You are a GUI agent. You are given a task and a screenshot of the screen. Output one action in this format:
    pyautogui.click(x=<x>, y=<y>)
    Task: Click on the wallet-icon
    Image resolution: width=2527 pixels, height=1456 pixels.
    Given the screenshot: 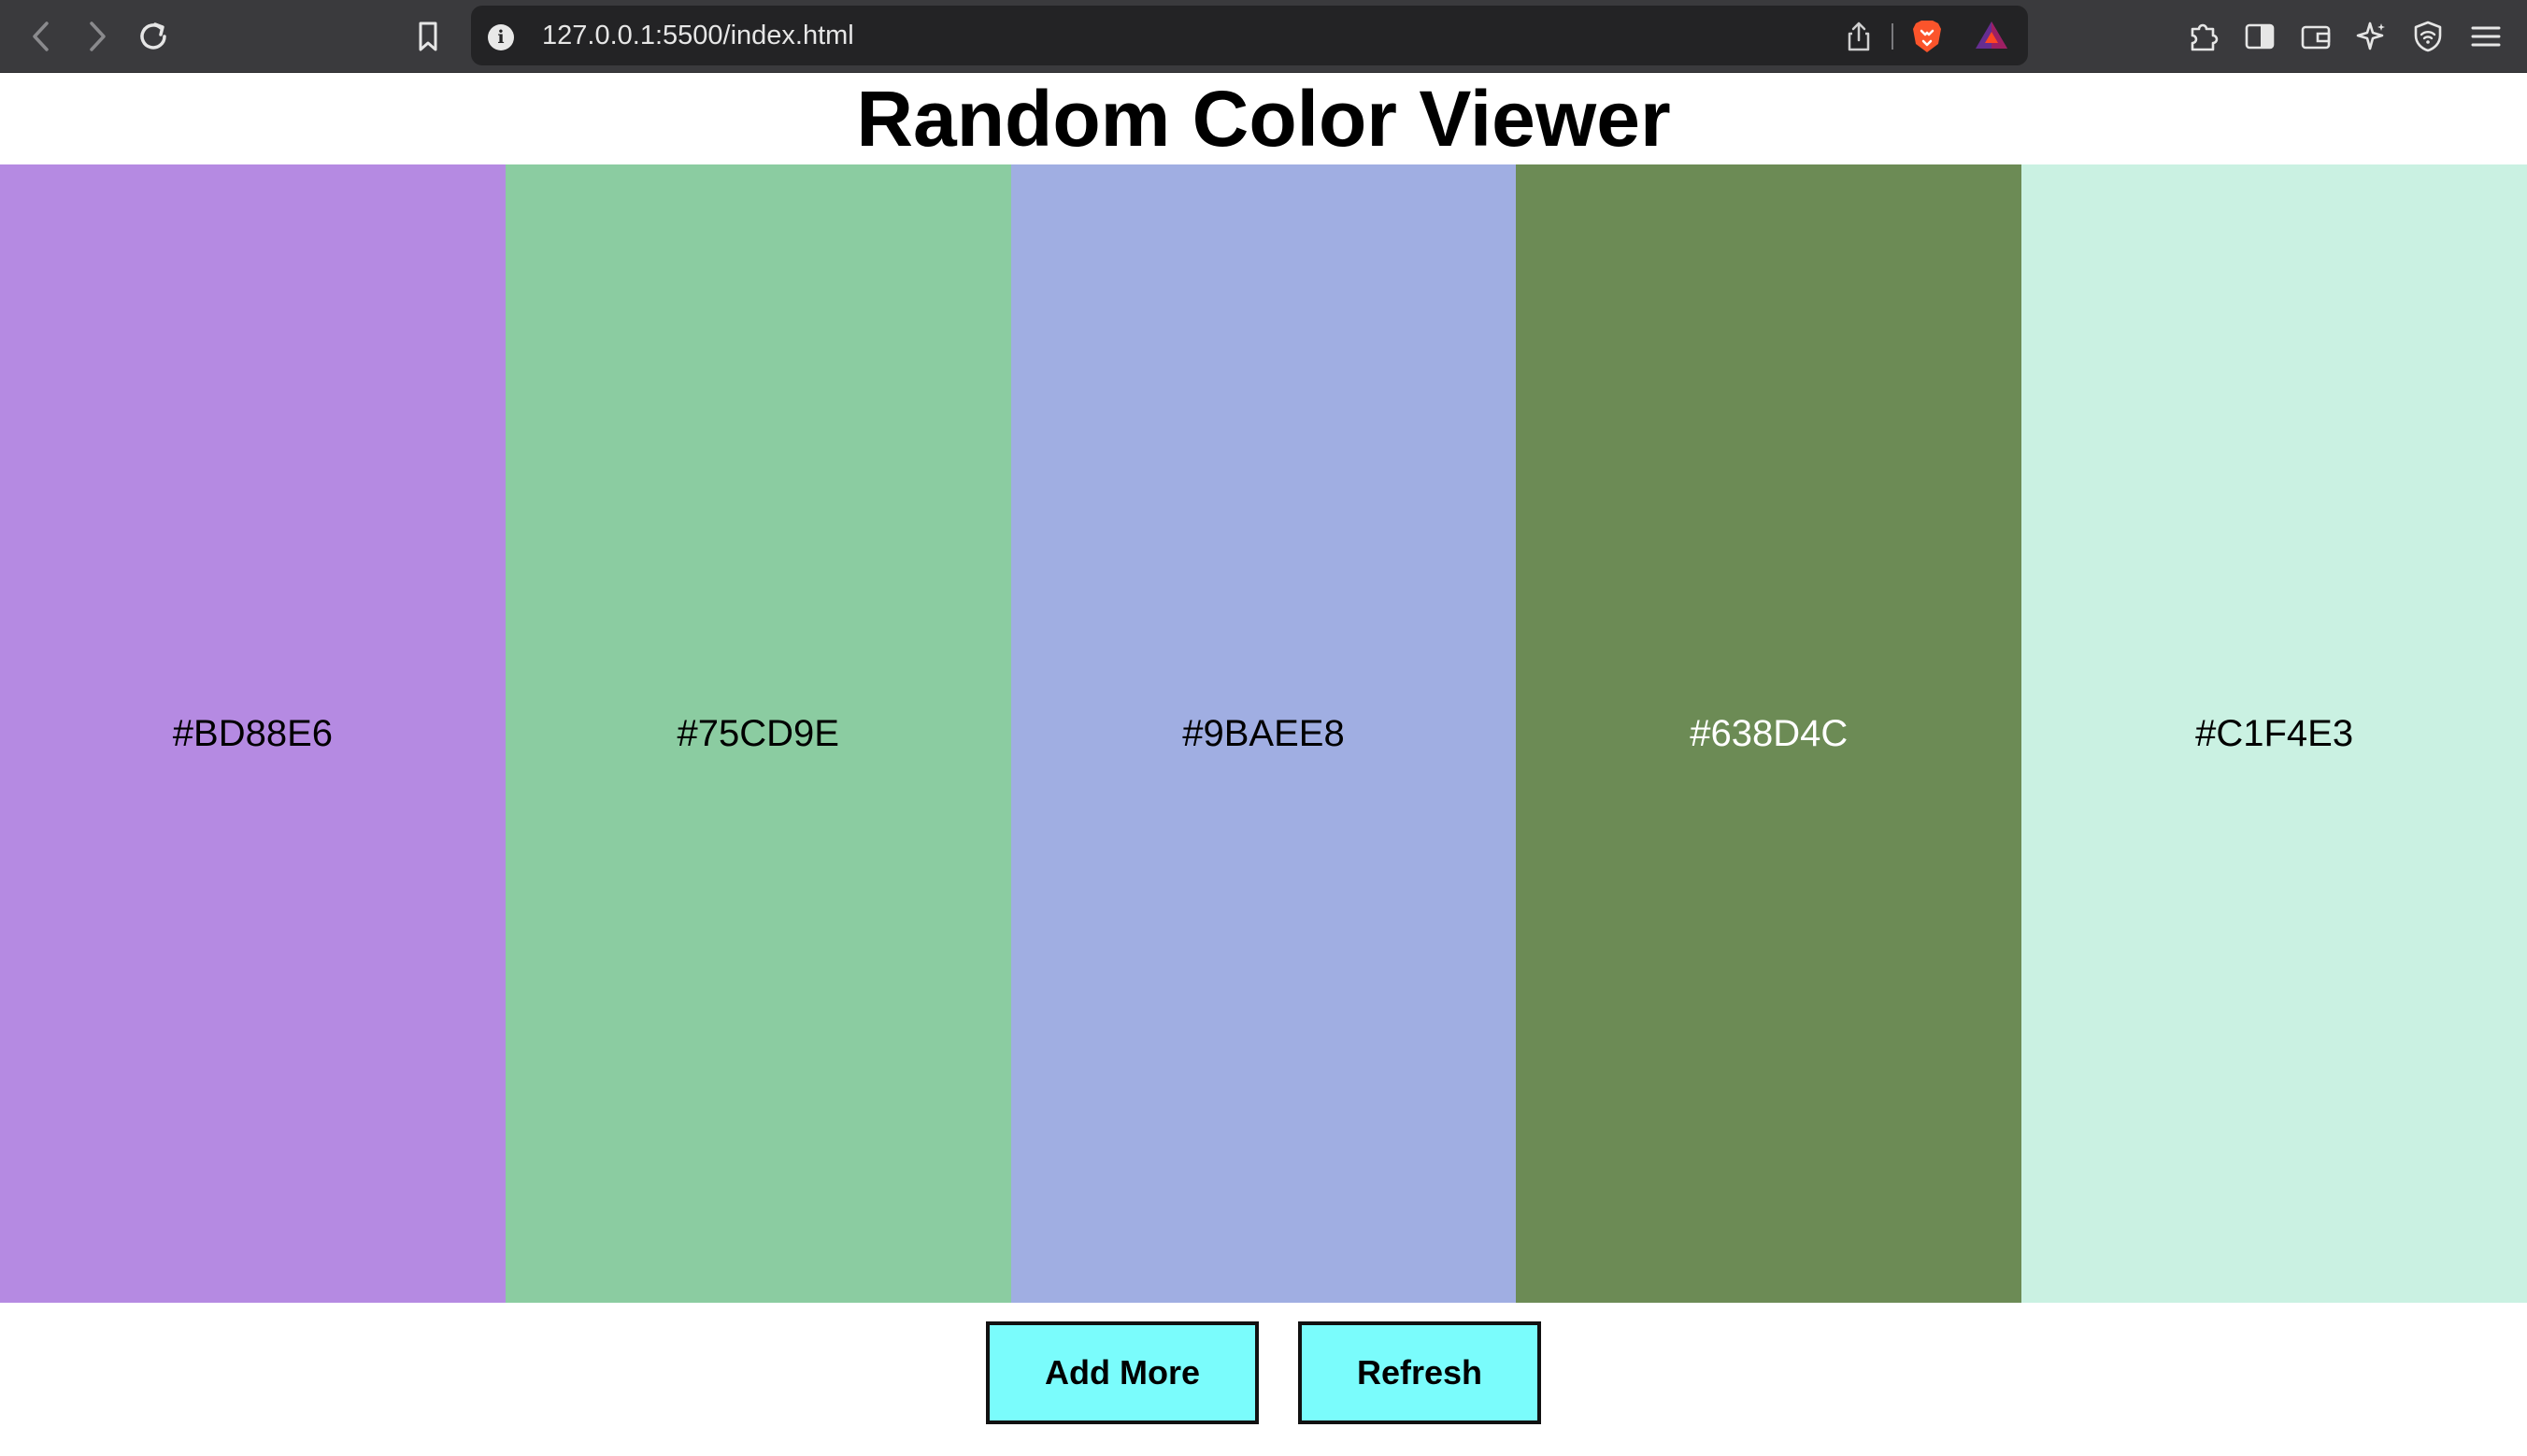 What is the action you would take?
    pyautogui.click(x=2315, y=36)
    